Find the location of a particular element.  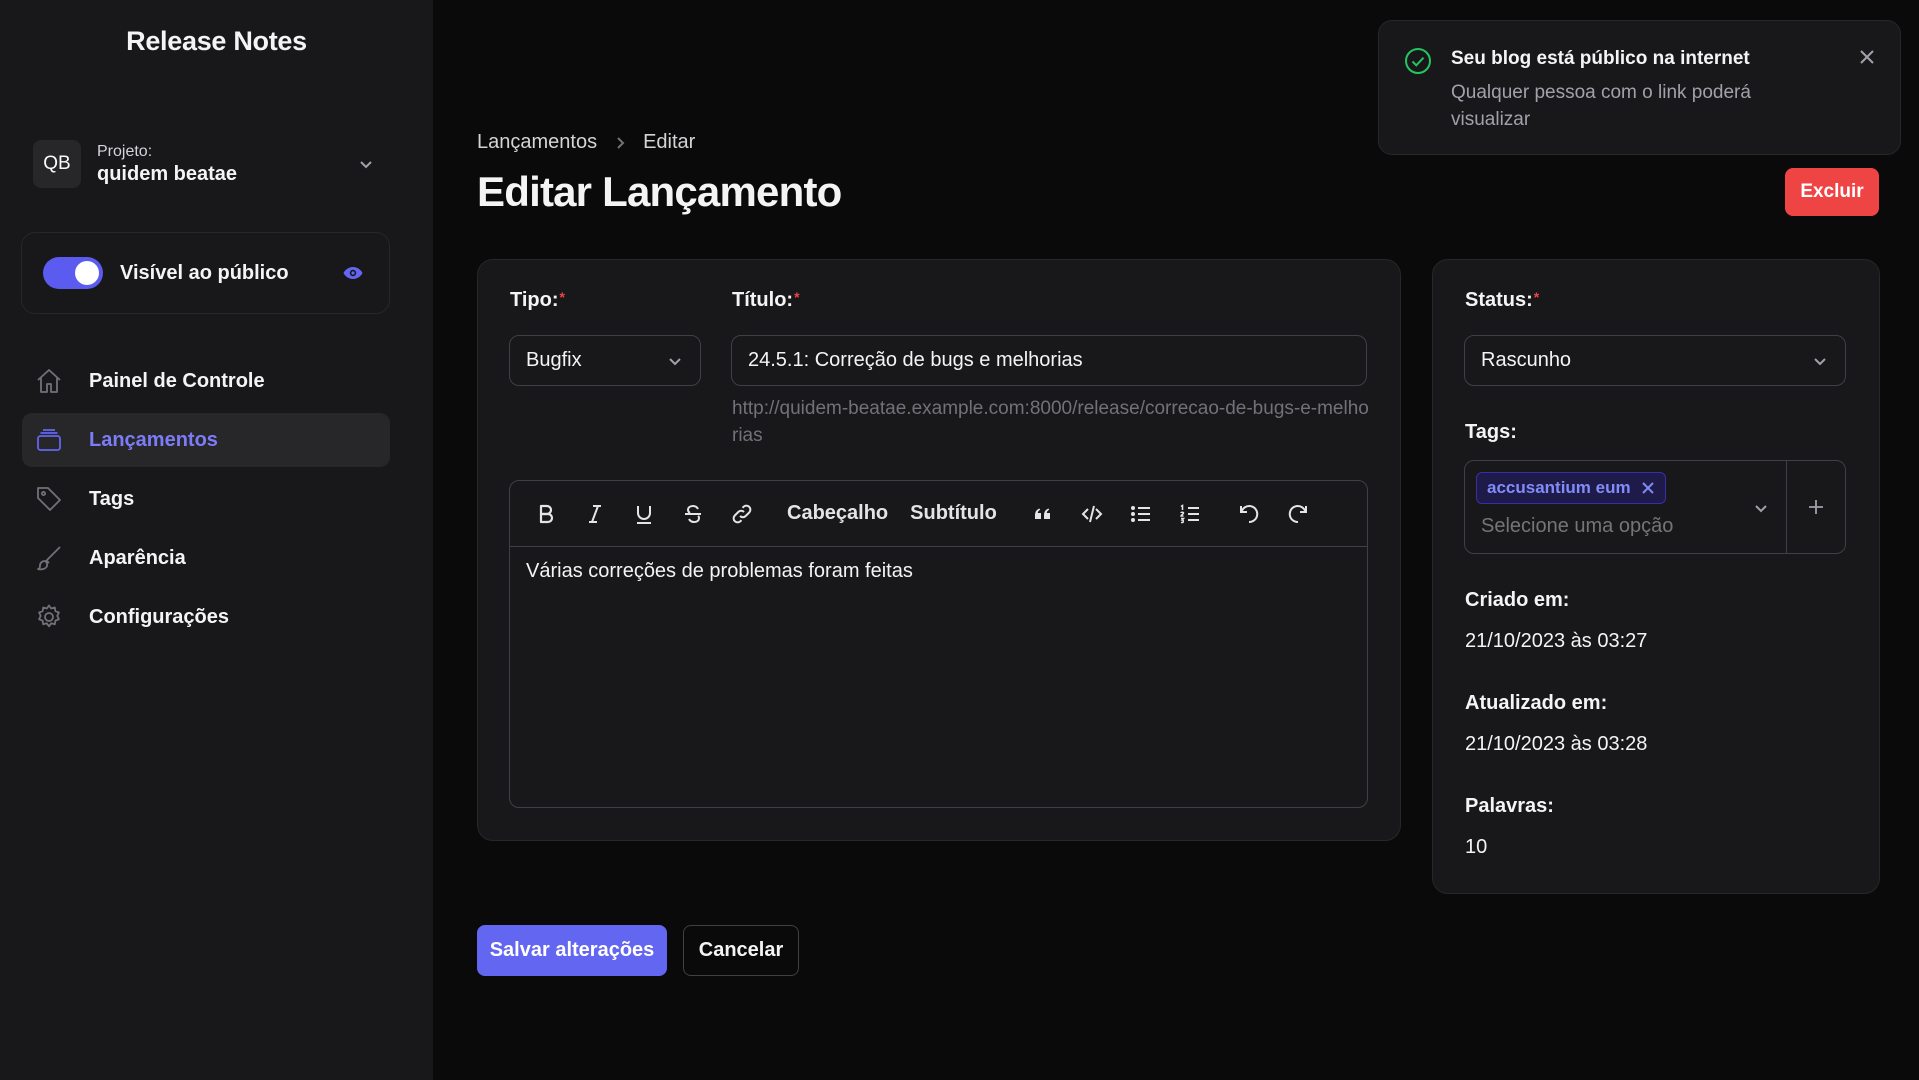

breadcrumb: Lançamentos Editar is located at coordinates (586, 142).